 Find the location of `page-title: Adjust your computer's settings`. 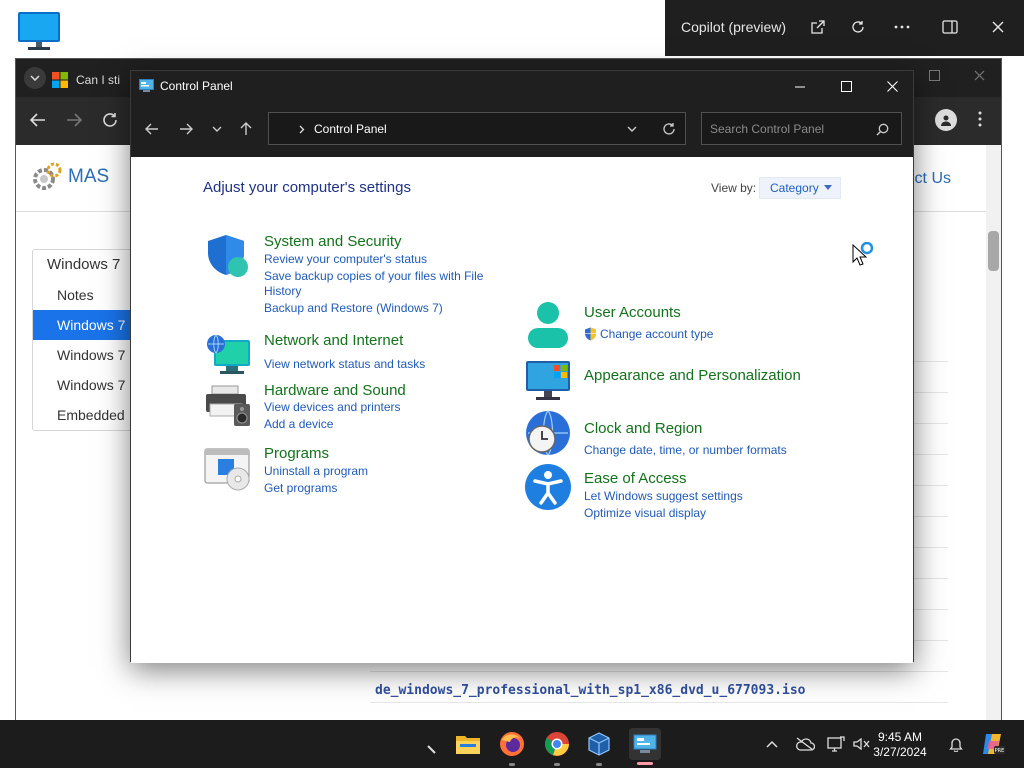

page-title: Adjust your computer's settings is located at coordinates (307, 187).